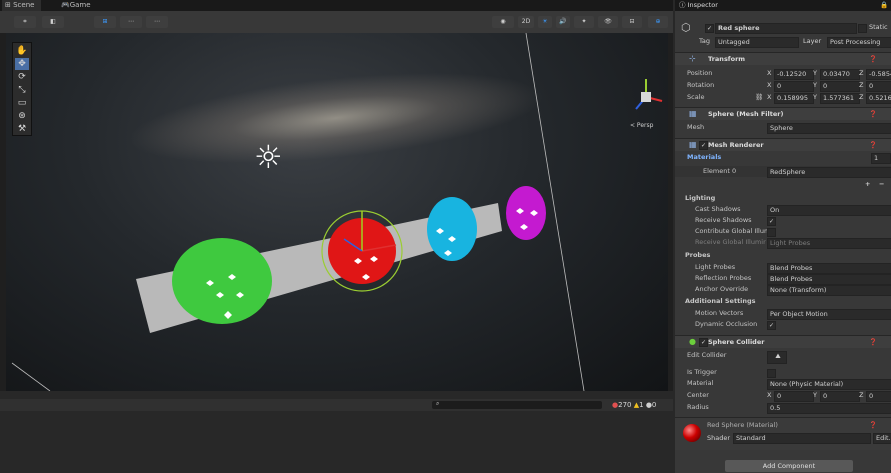  Describe the element at coordinates (526, 22) in the screenshot. I see `2d-toggle-button: 2D` at that location.